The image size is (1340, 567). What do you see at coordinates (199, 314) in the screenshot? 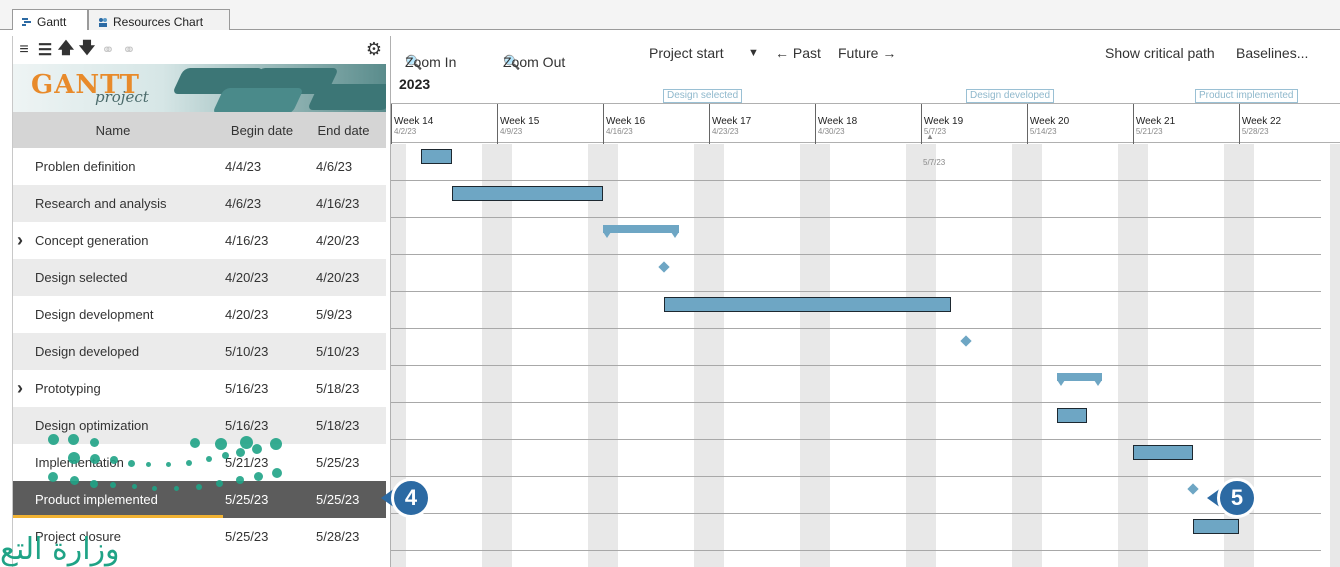
I see `task-row: Design development 4/20/23 5/9/23` at bounding box center [199, 314].